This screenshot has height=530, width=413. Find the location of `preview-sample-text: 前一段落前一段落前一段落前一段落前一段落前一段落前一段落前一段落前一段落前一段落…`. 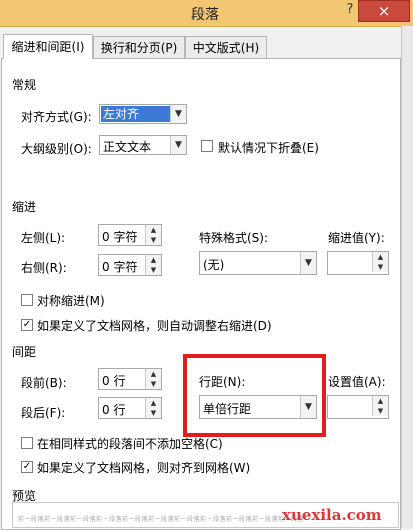

preview-sample-text: 前一段落前一段落前一段落前一段落前一段落前一段落前一段落前一段落前一段落前一段落… is located at coordinates (161, 519).